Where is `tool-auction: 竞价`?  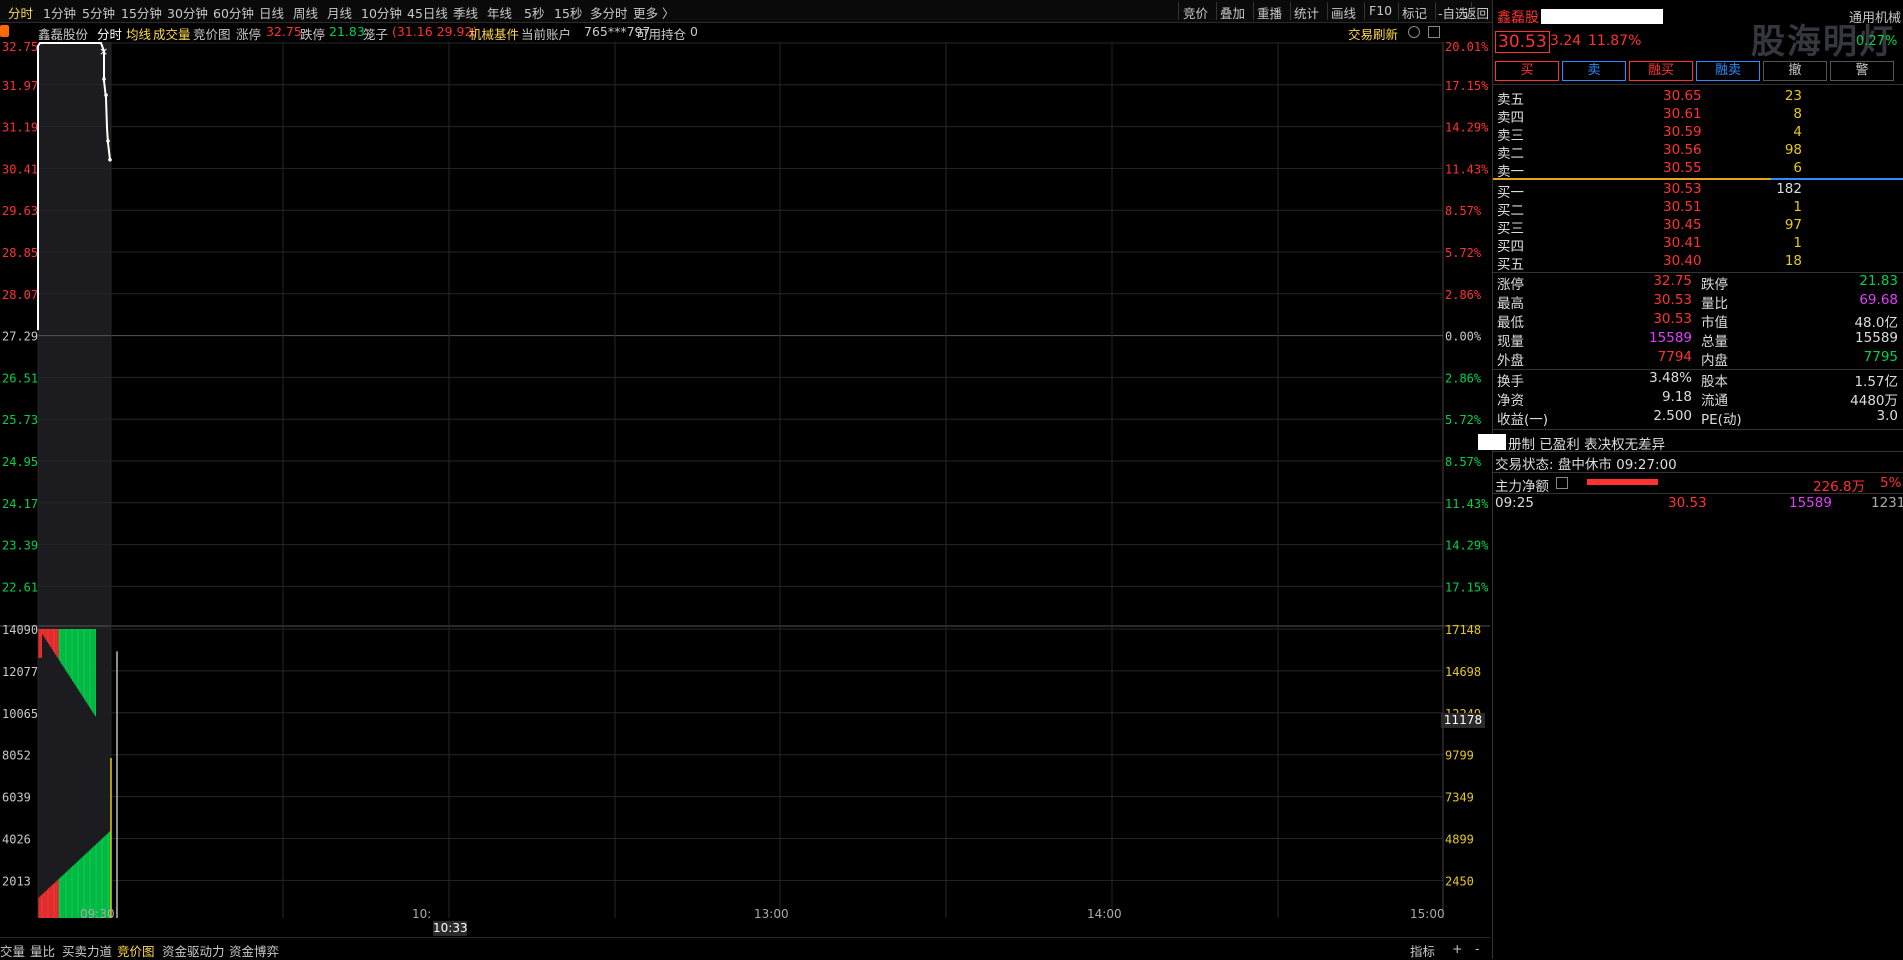
tool-auction: 竞价 is located at coordinates (1195, 12).